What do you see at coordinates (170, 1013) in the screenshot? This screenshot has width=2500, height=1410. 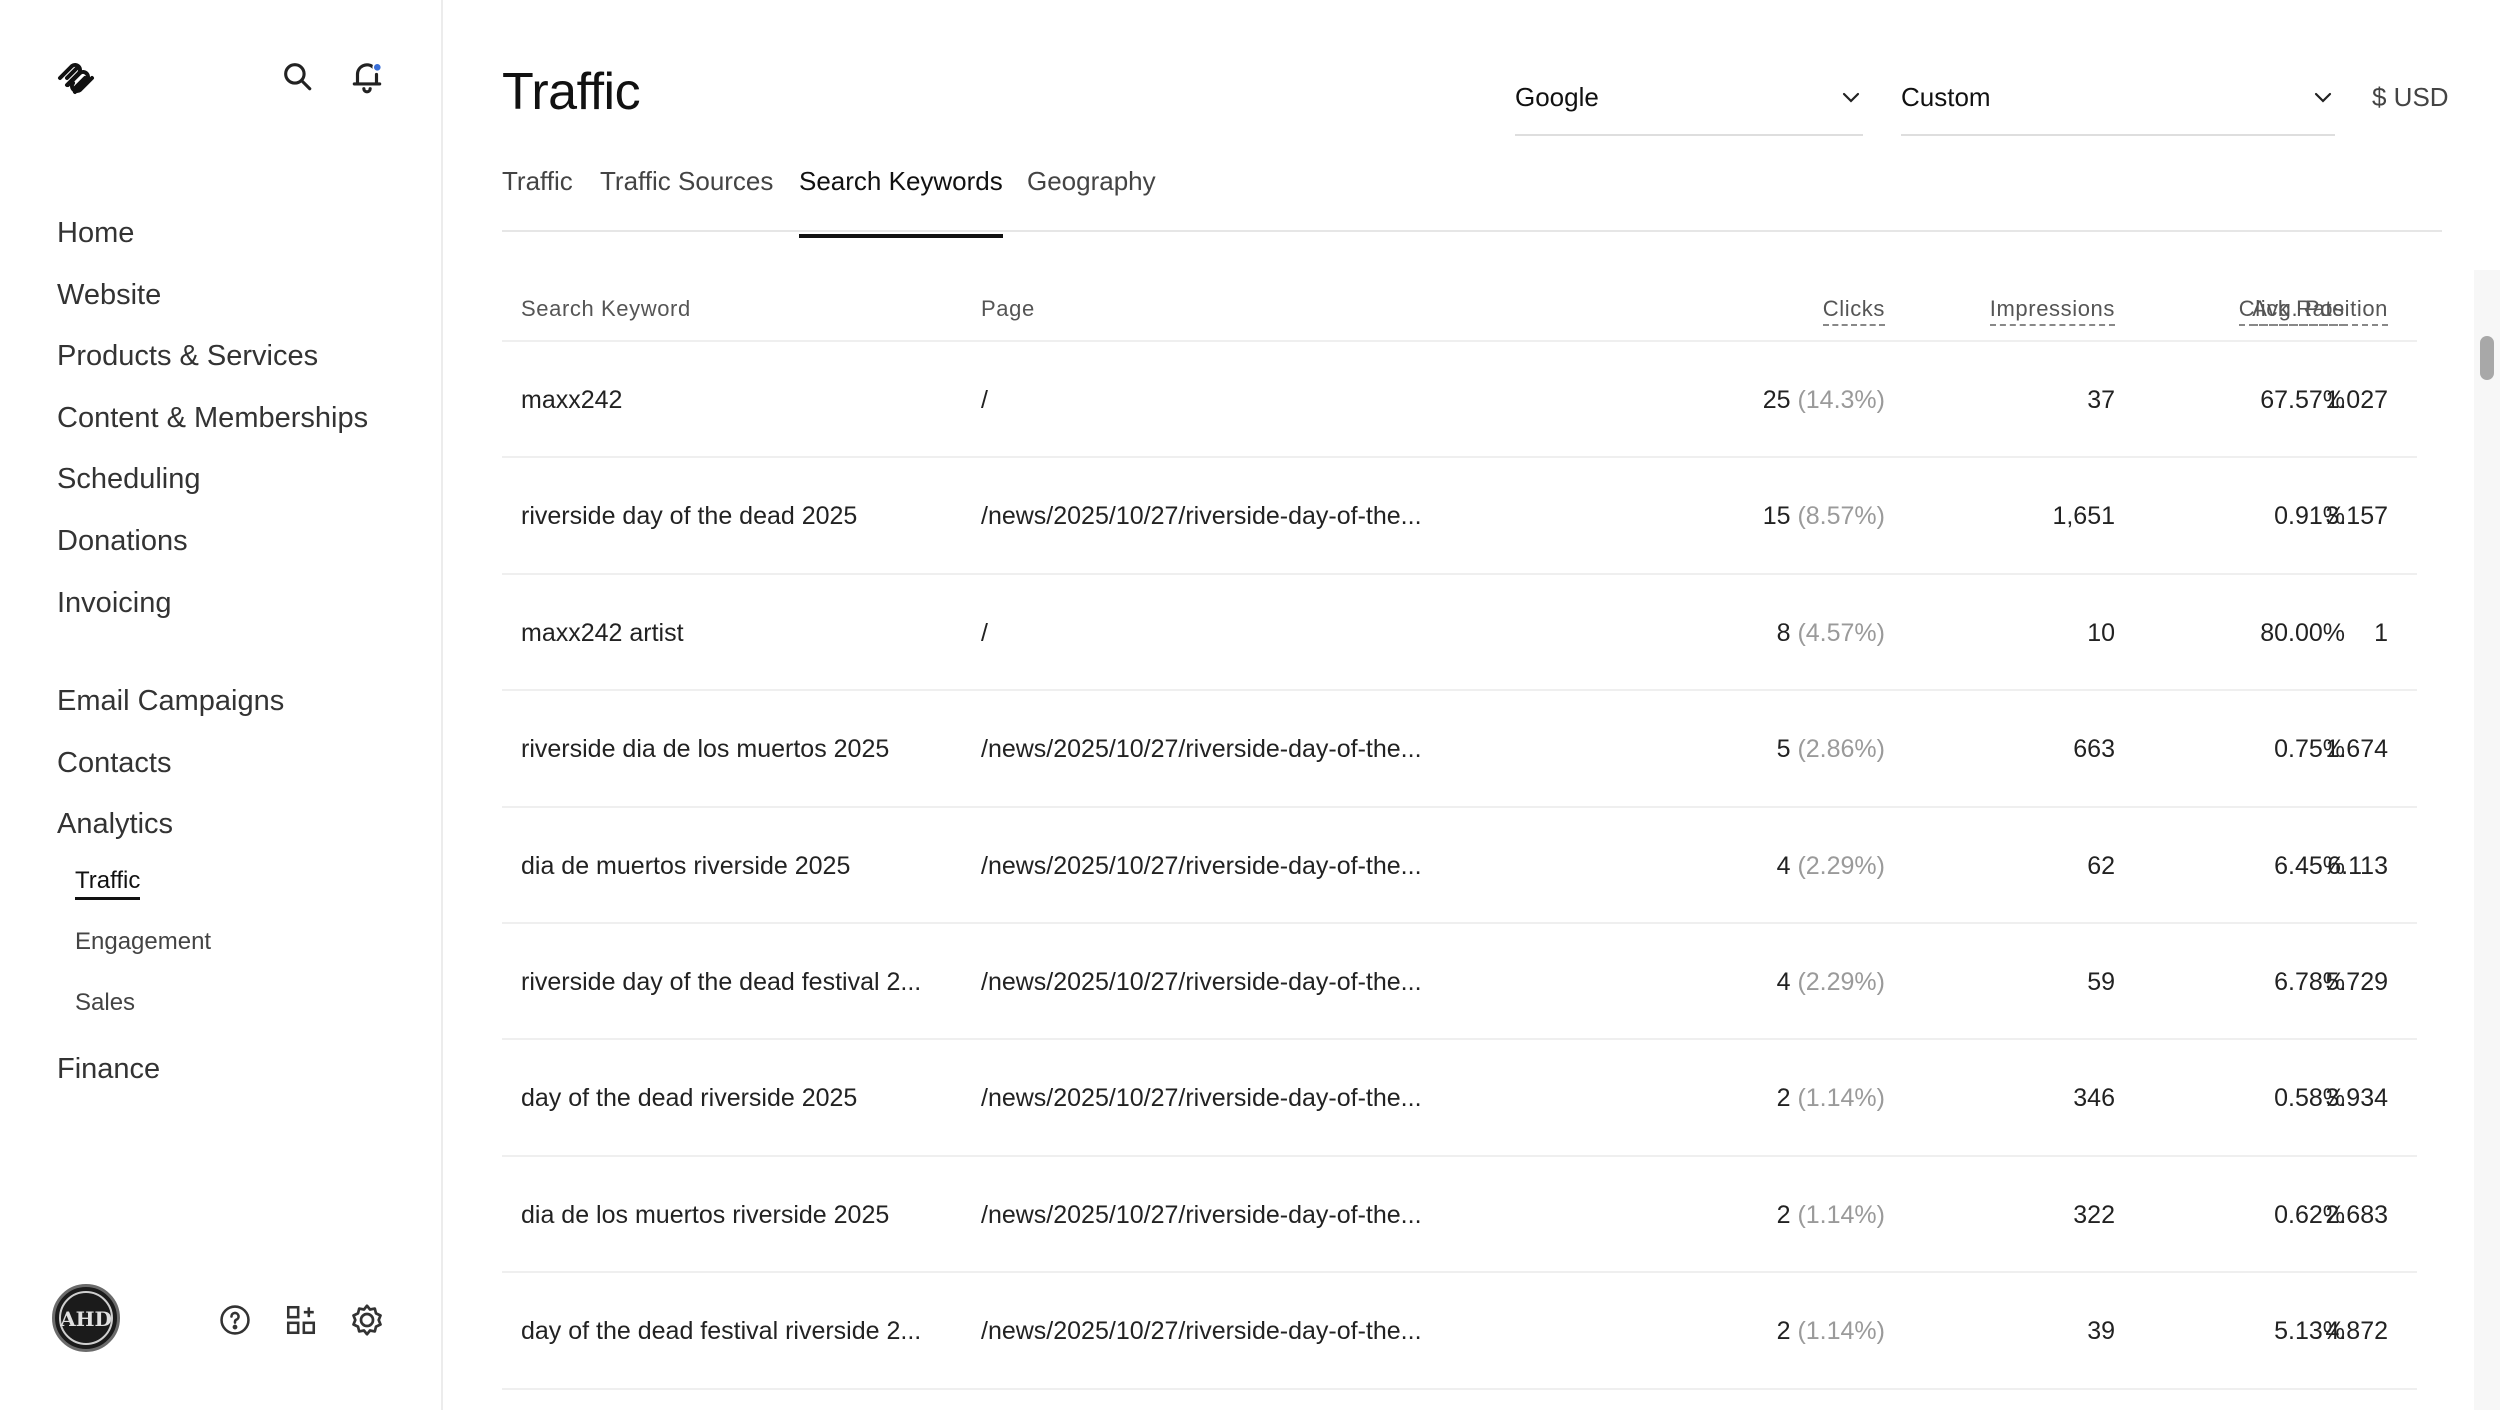 I see `sub-item-sales: Sales` at bounding box center [170, 1013].